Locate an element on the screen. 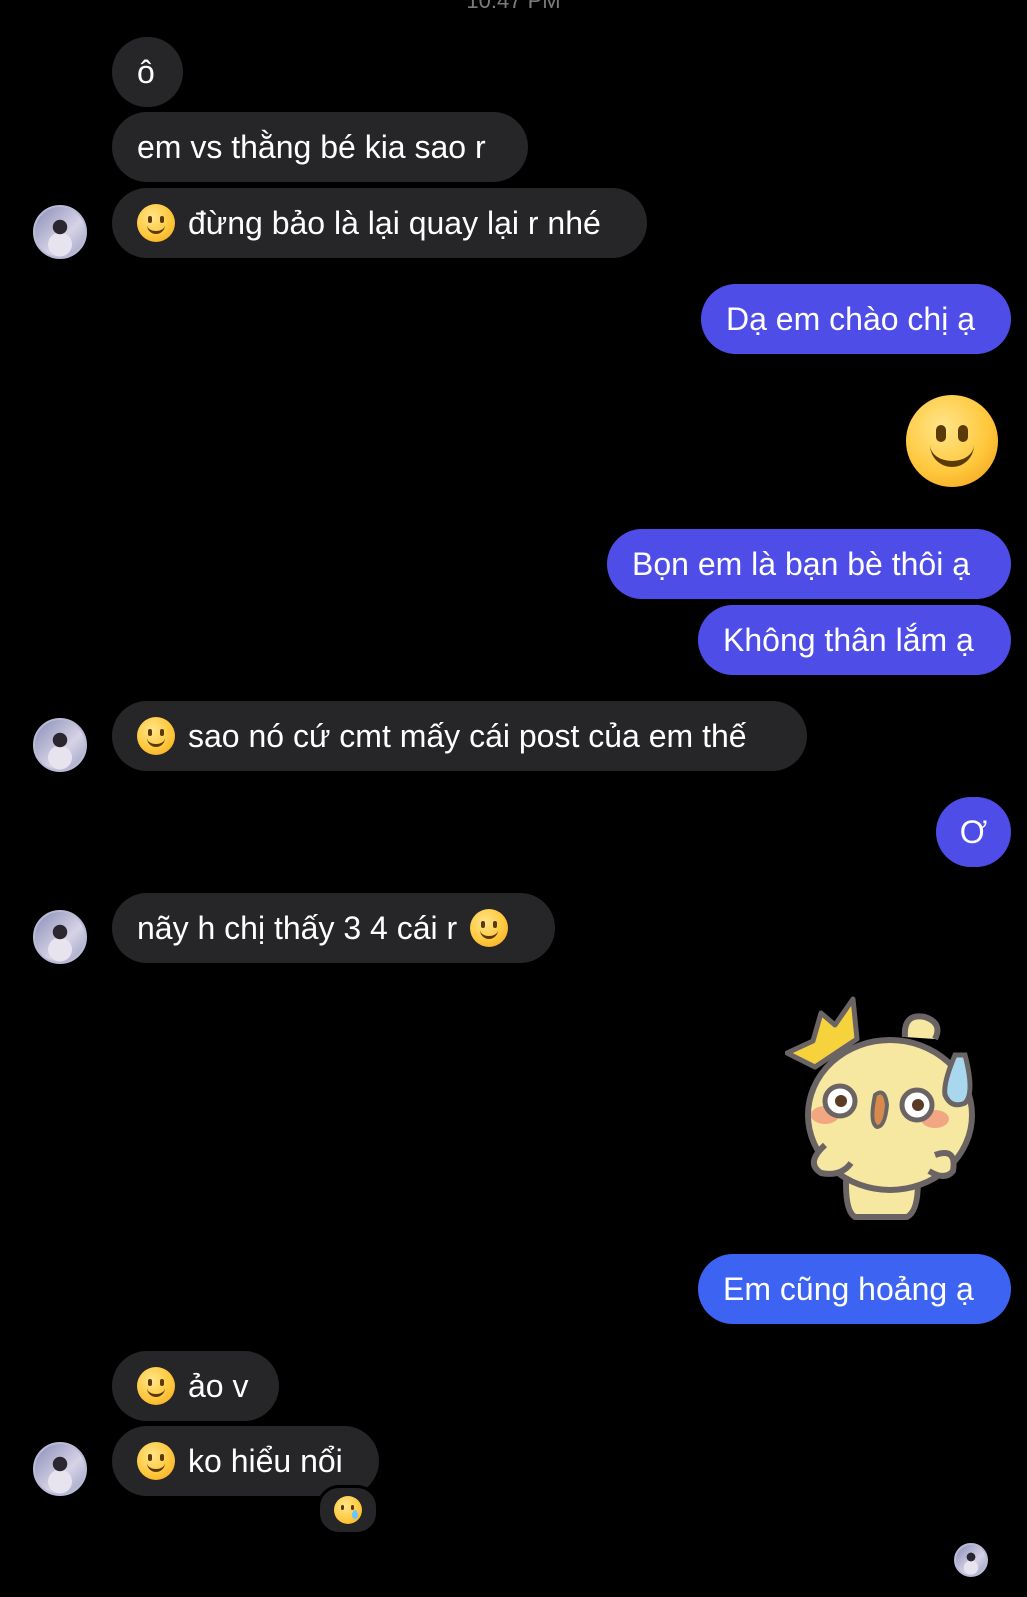  outgoing-message: Dạ em chào chị ạ is located at coordinates (856, 319).